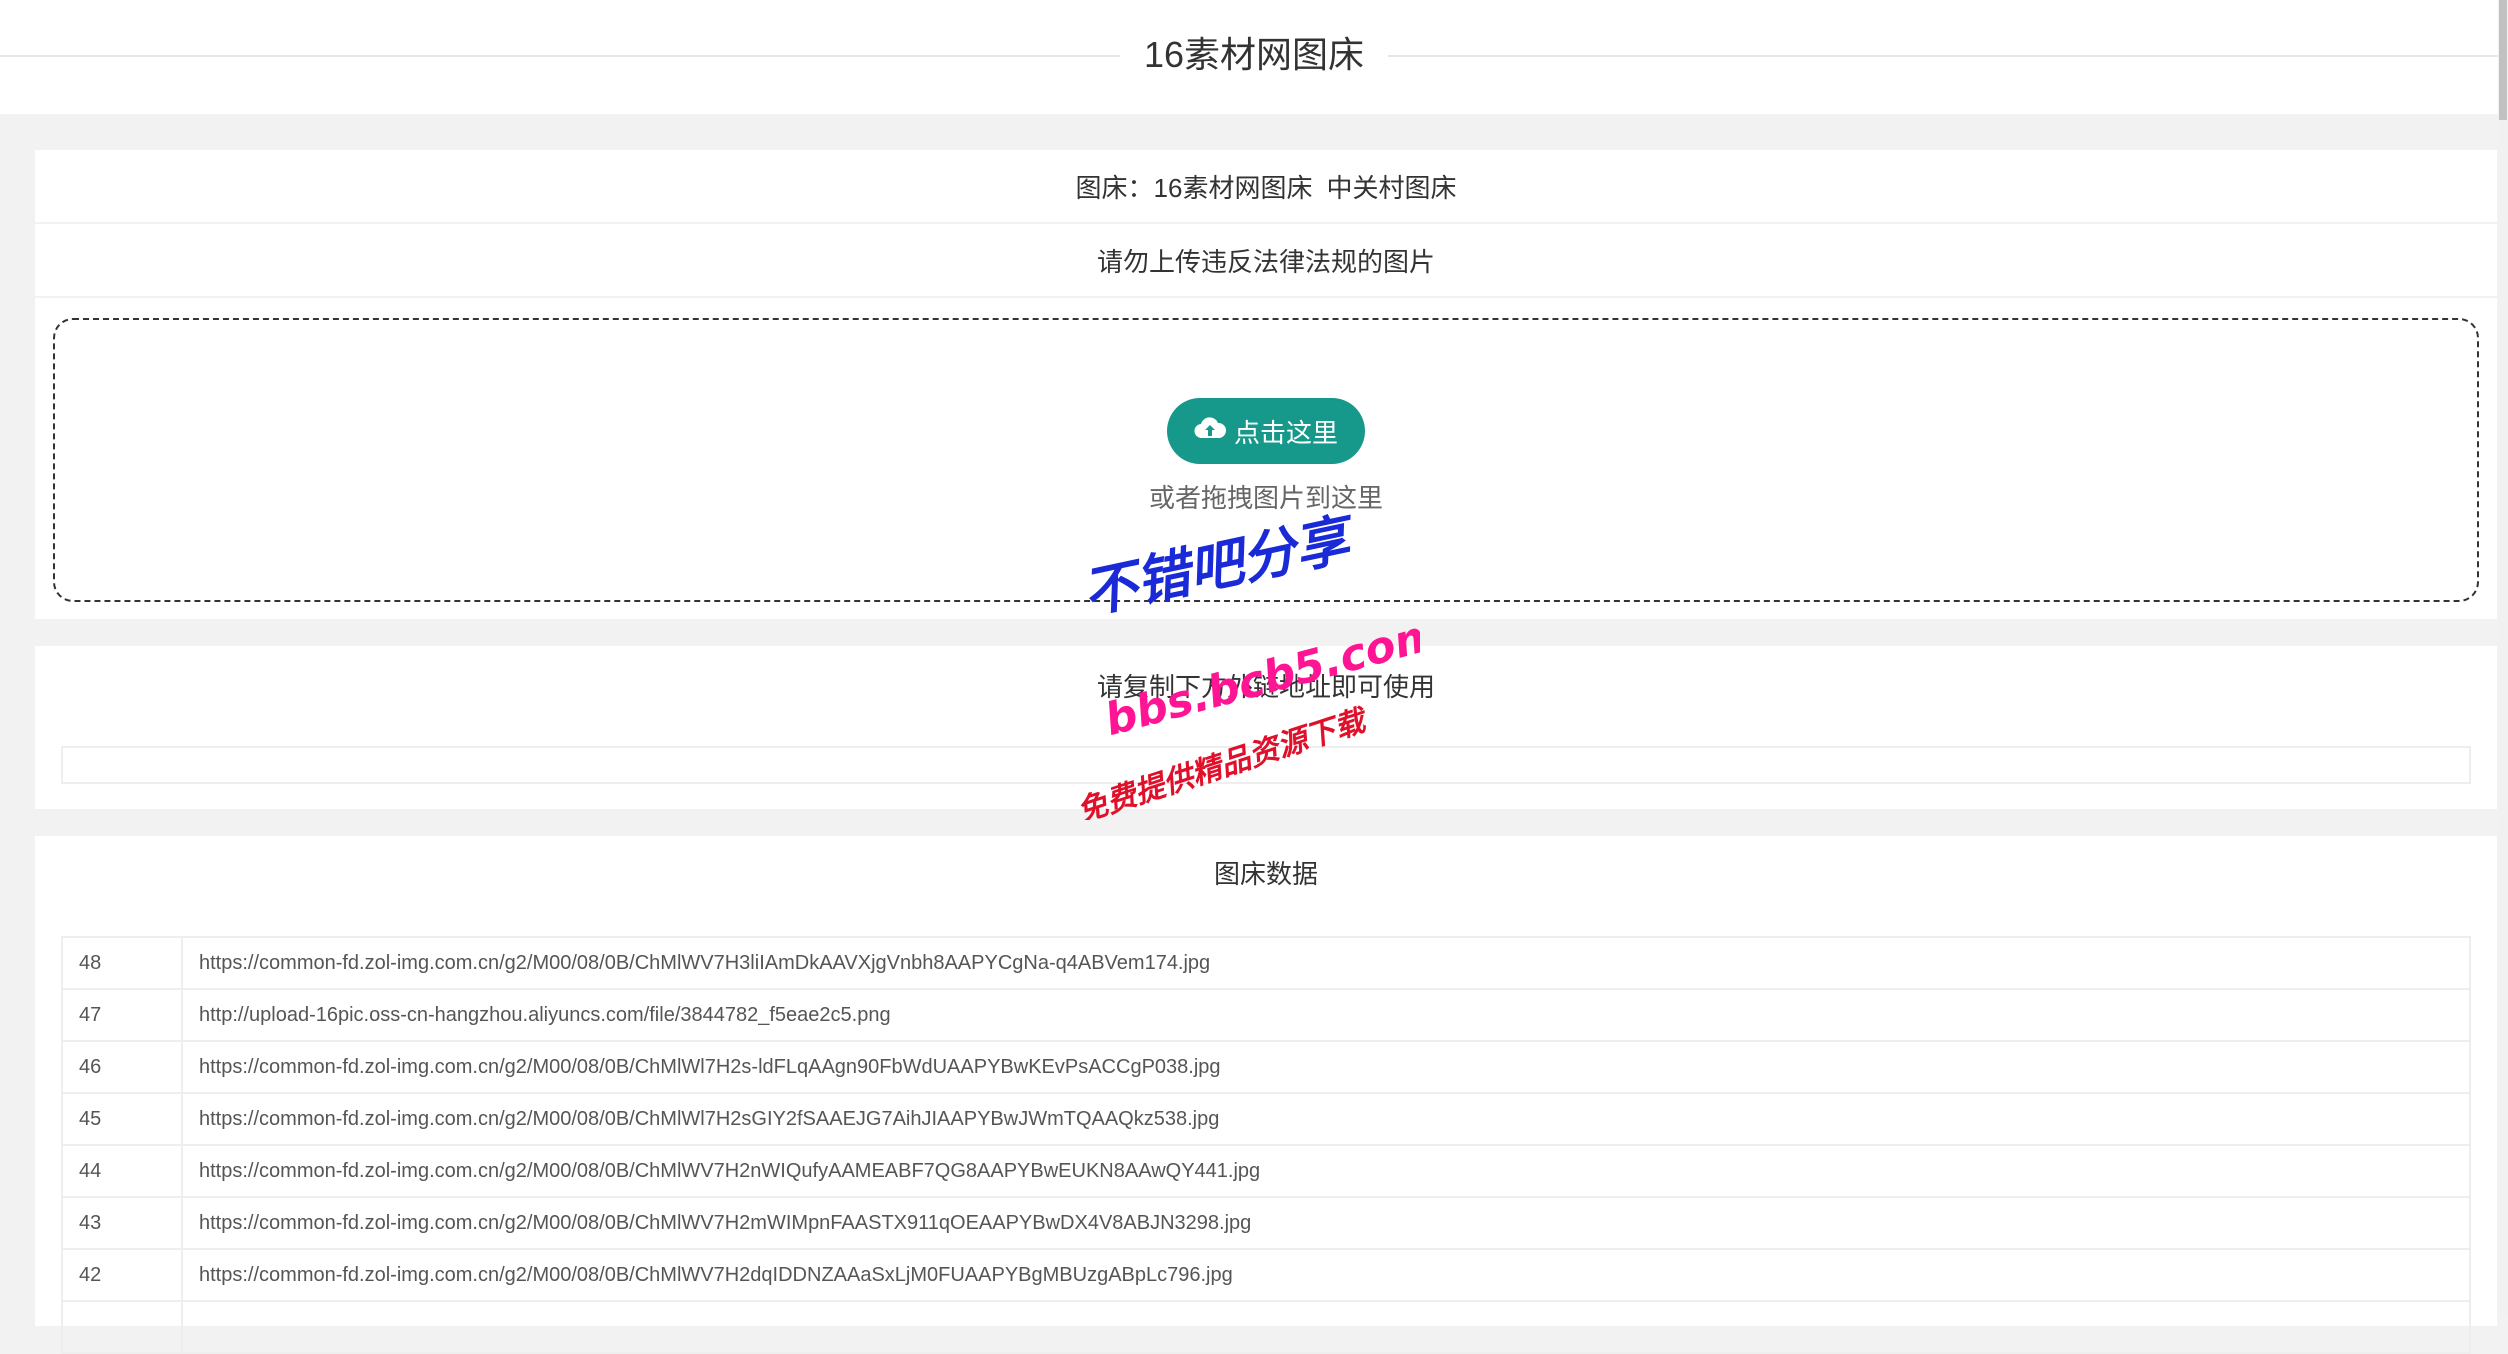  I want to click on page-title: 16素材网图床, so click(1254, 55).